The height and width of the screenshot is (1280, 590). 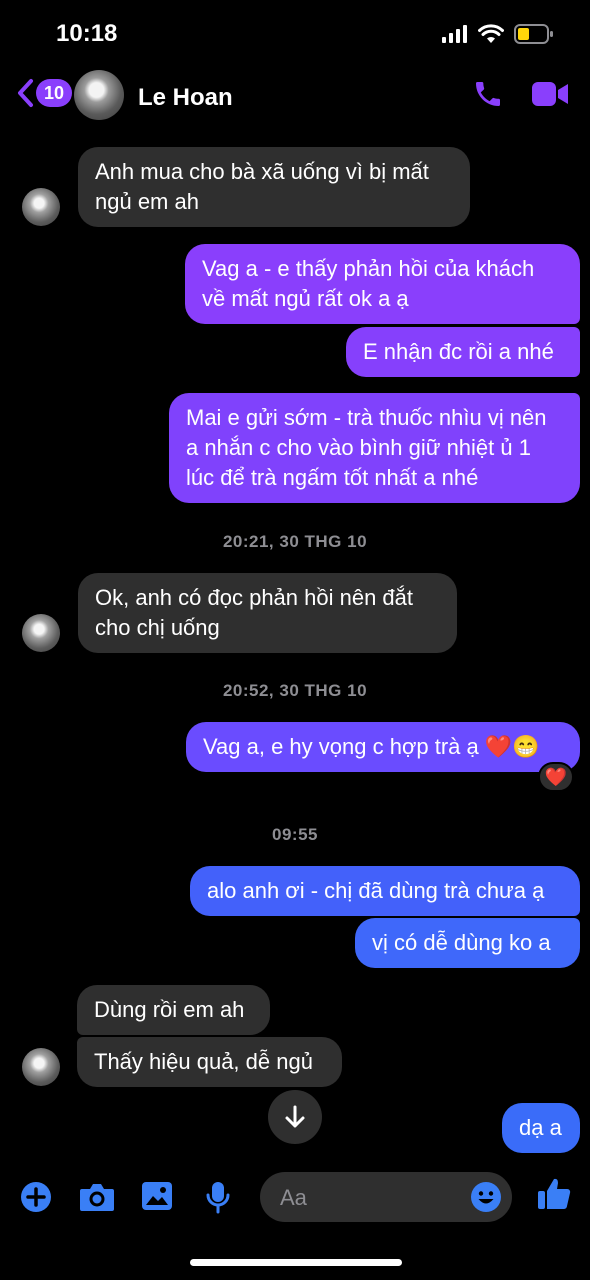 I want to click on message-composer: Aa, so click(x=295, y=1198).